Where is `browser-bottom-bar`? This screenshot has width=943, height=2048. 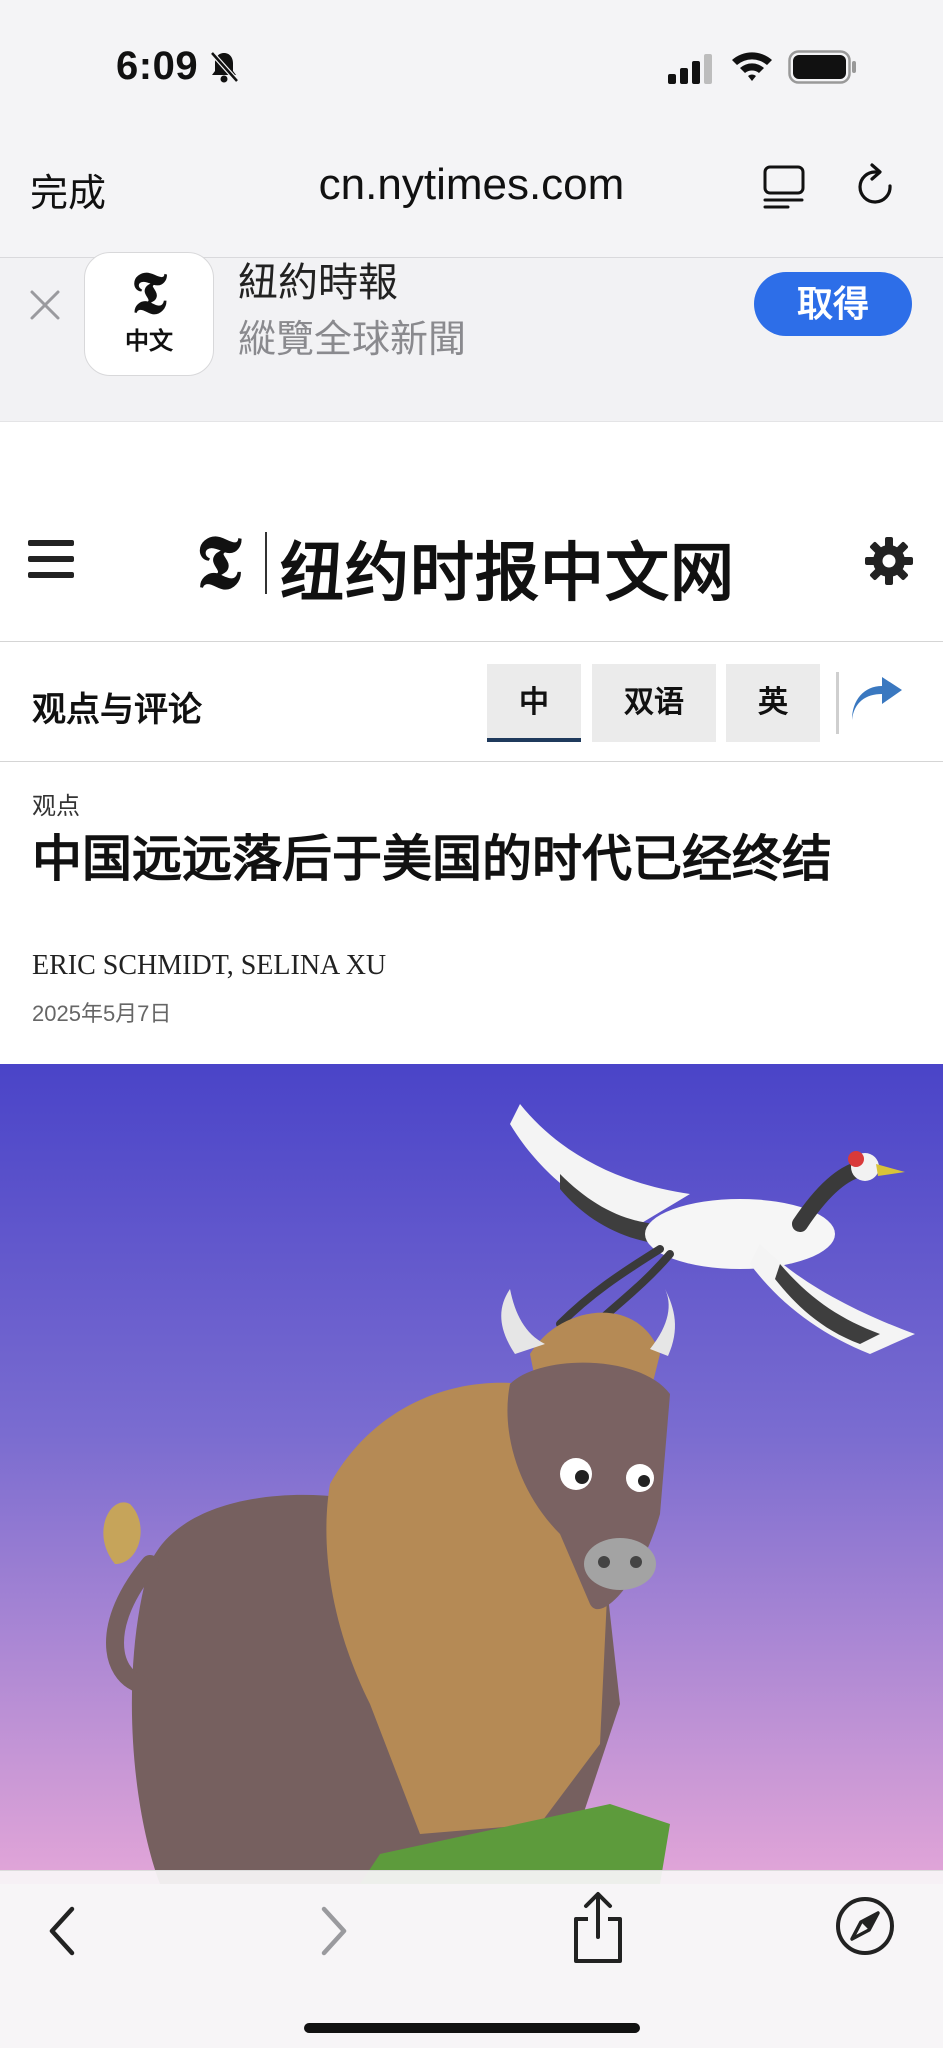 browser-bottom-bar is located at coordinates (471, 1959).